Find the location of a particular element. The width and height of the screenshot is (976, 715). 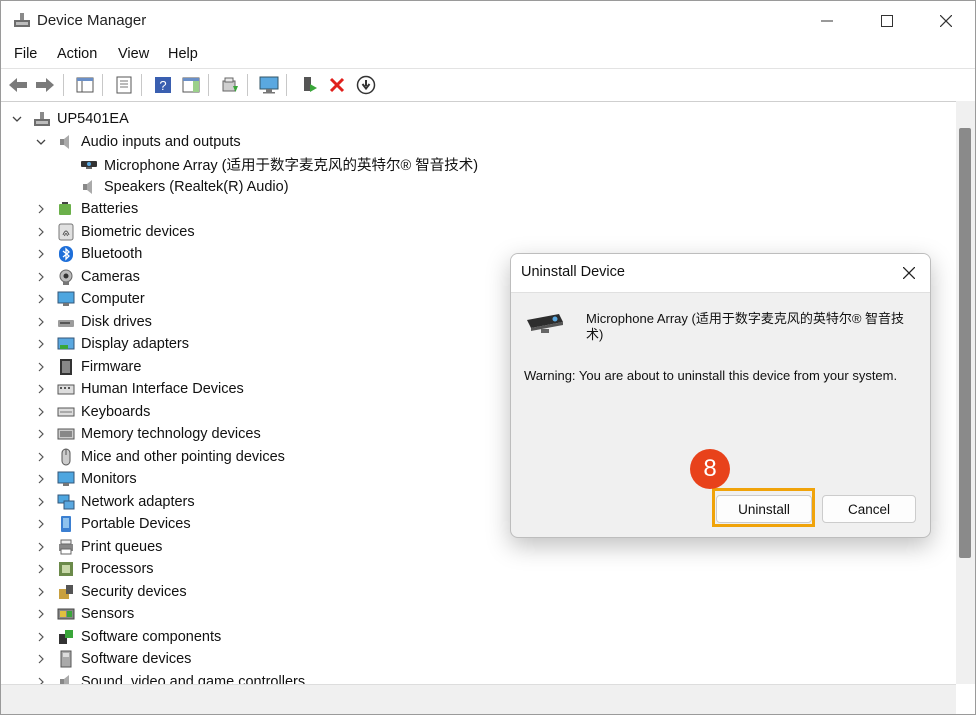

update-driver-button is located at coordinates (230, 85).